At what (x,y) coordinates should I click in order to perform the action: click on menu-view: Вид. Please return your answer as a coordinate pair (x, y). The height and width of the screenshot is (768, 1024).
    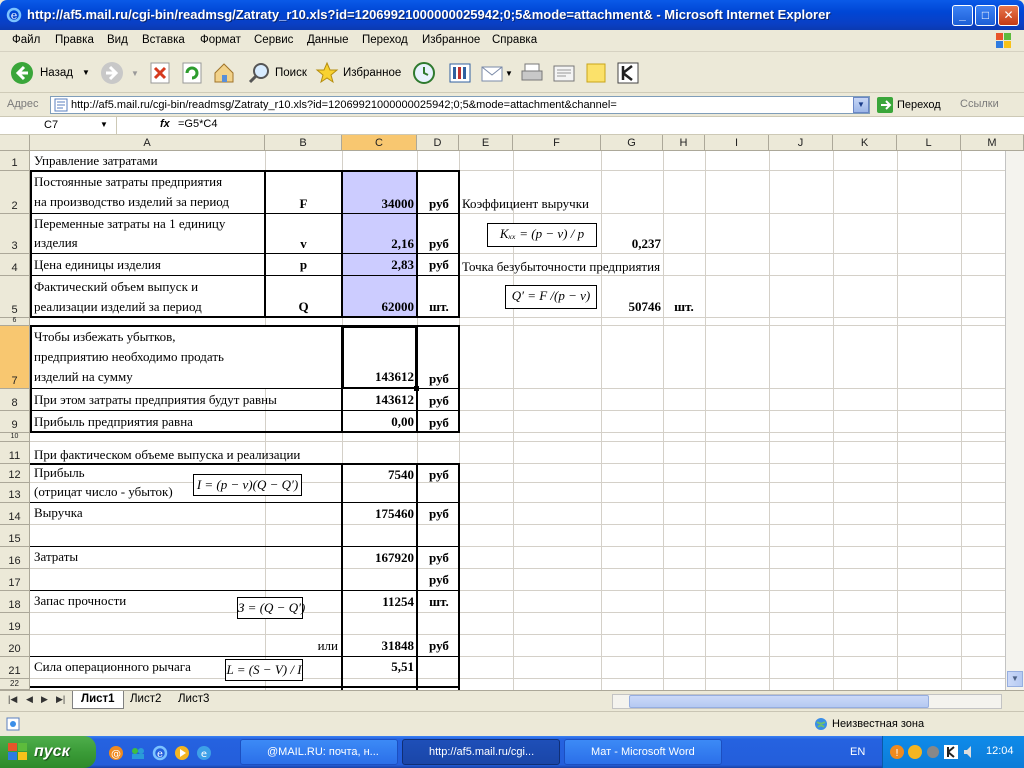
    Looking at the image, I should click on (117, 40).